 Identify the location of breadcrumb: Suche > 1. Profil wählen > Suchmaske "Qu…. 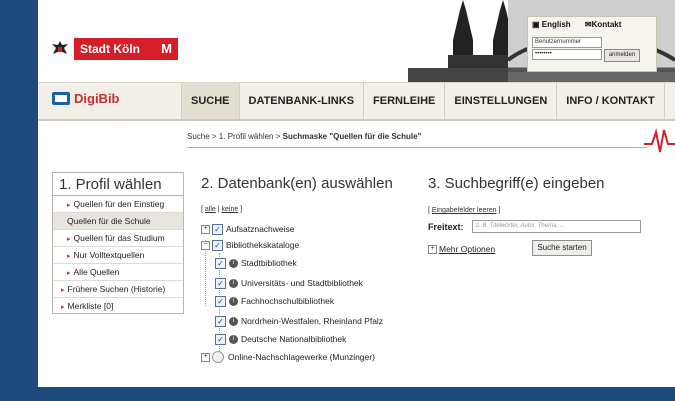
(304, 136).